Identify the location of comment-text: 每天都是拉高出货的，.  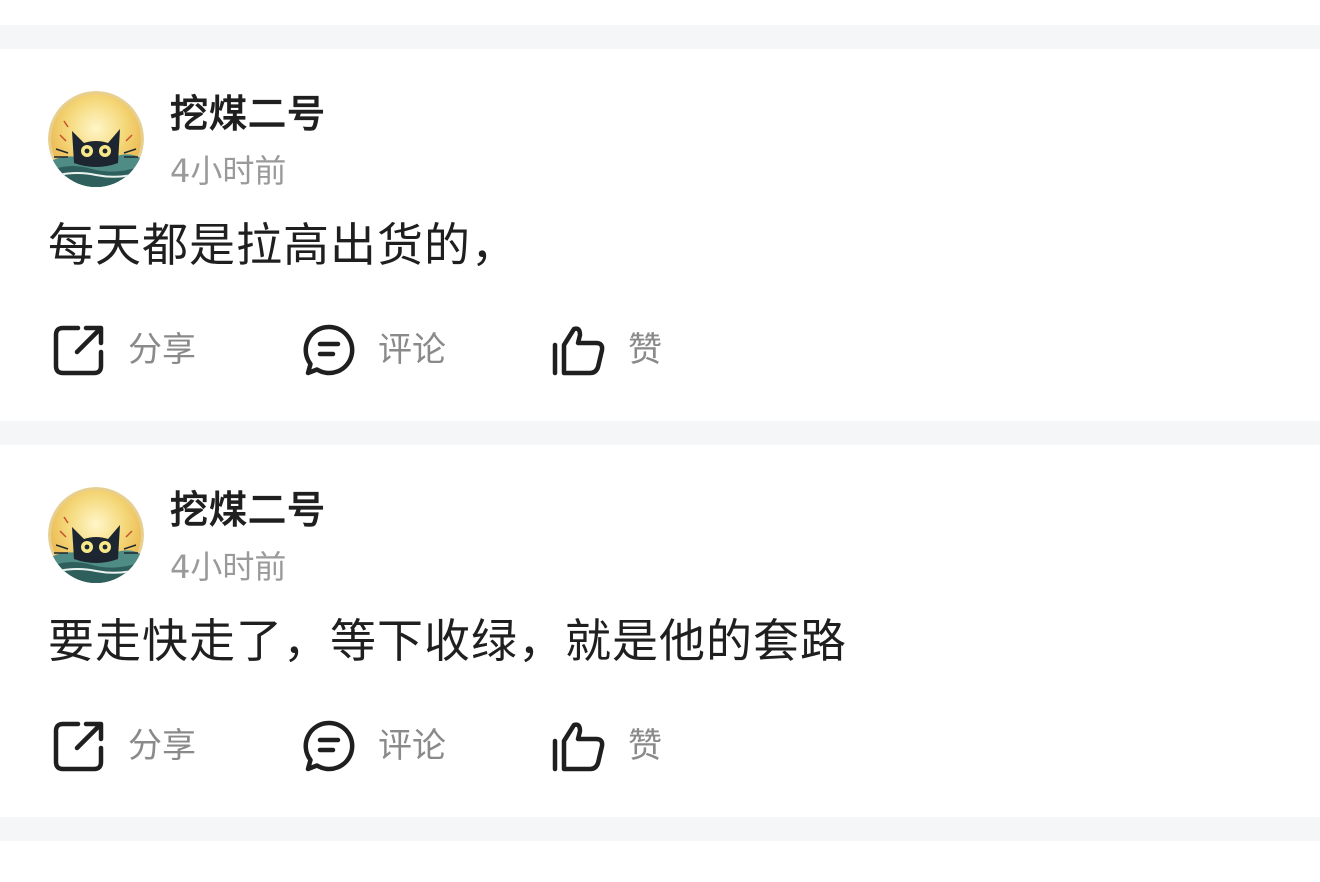
(283, 245).